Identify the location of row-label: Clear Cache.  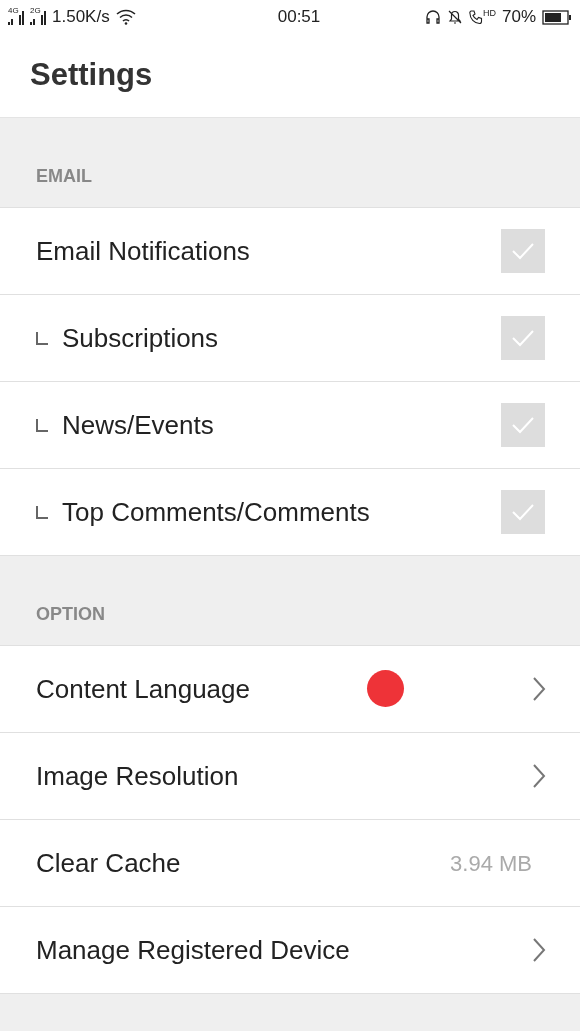
(108, 863).